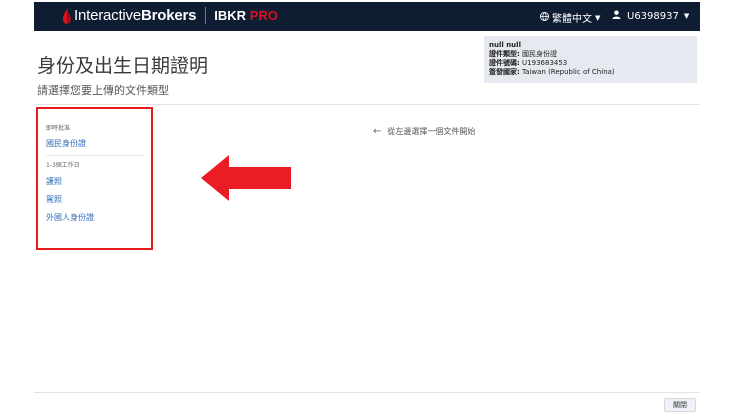 This screenshot has width=740, height=416. I want to click on footer-divider, so click(367, 392).